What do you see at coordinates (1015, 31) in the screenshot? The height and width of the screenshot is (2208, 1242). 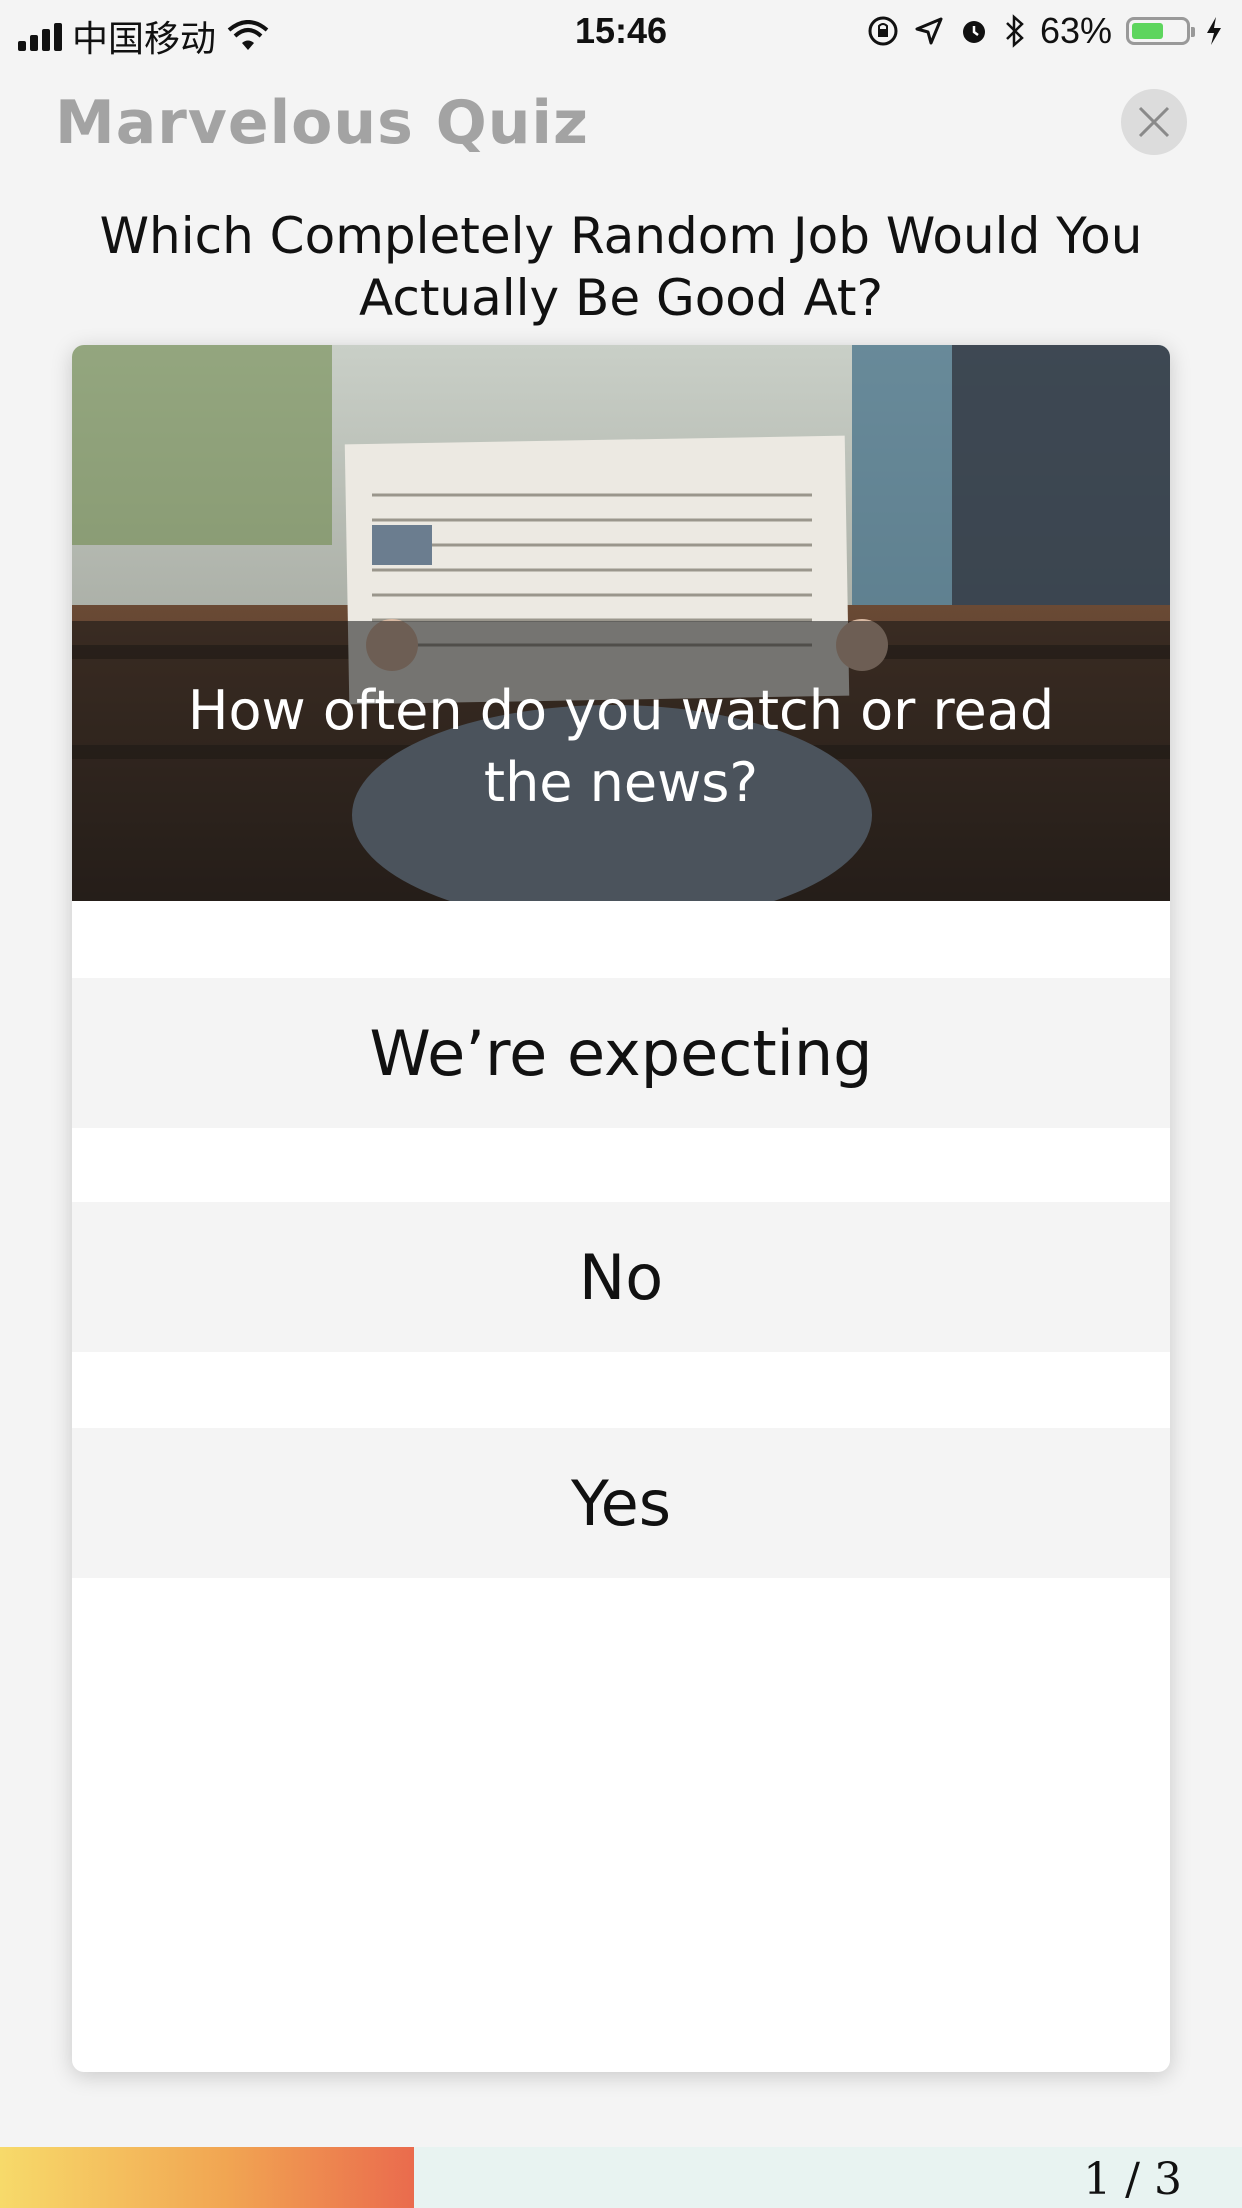 I see `bluetooth-icon` at bounding box center [1015, 31].